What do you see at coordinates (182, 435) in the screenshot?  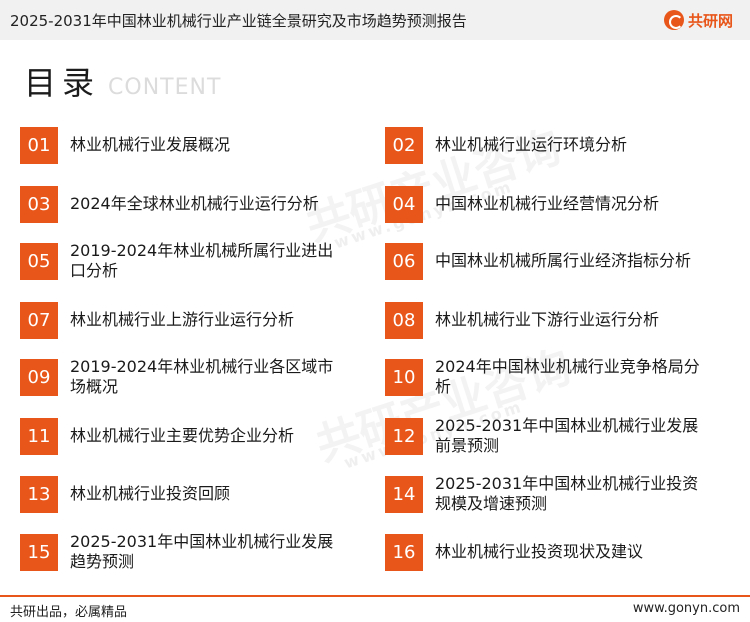 I see `toc-item-label: 林业机械行业主要优势企业分析` at bounding box center [182, 435].